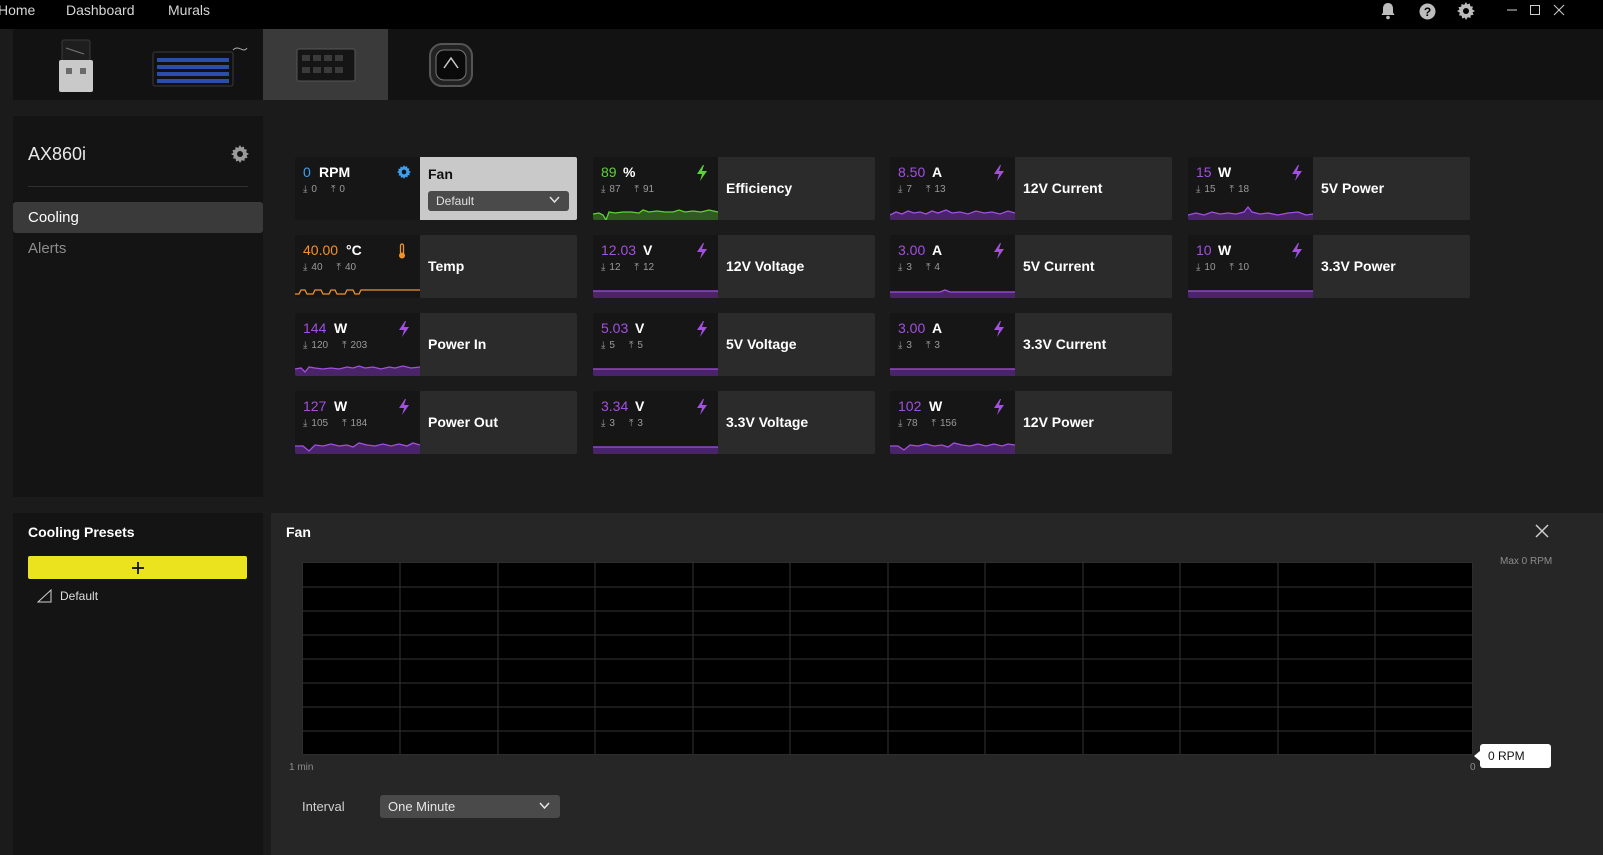 This screenshot has width=1603, height=855. I want to click on cooling-presets-panel: Cooling Presets Default, so click(138, 684).